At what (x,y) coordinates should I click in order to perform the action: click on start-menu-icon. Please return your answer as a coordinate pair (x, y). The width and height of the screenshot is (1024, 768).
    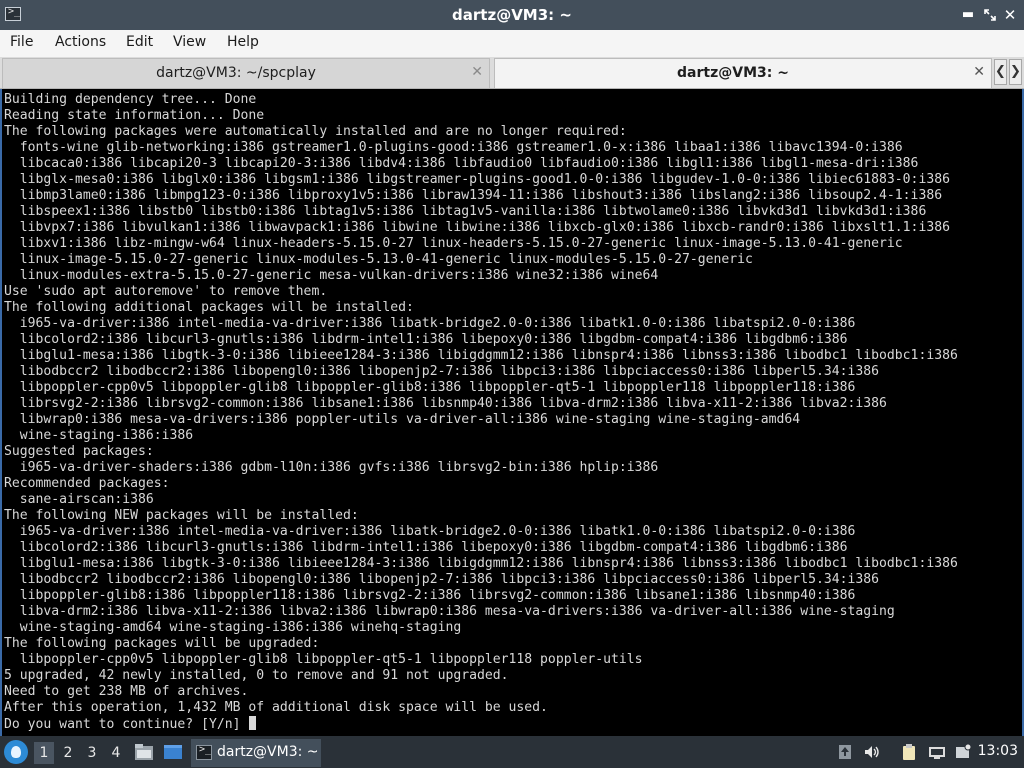
    Looking at the image, I should click on (16, 752).